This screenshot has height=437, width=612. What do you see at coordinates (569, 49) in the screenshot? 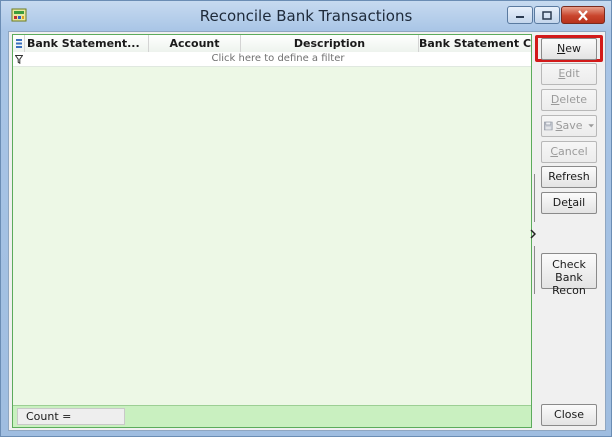
I see `new-button: New` at bounding box center [569, 49].